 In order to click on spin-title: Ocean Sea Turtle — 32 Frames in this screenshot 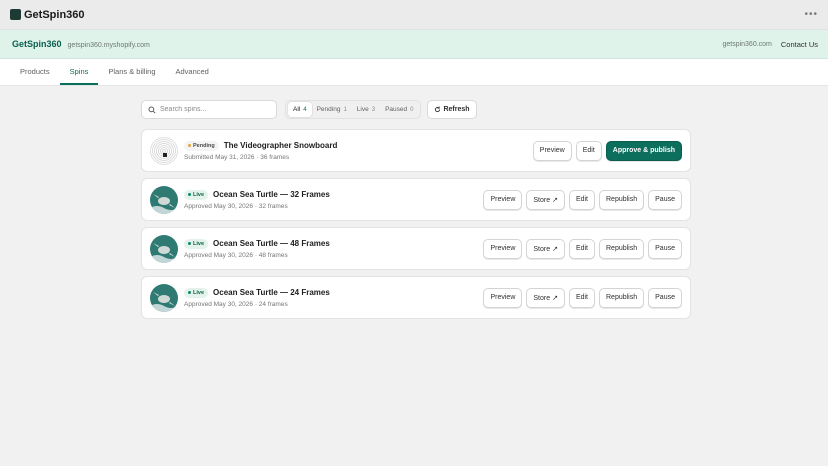, I will do `click(271, 194)`.